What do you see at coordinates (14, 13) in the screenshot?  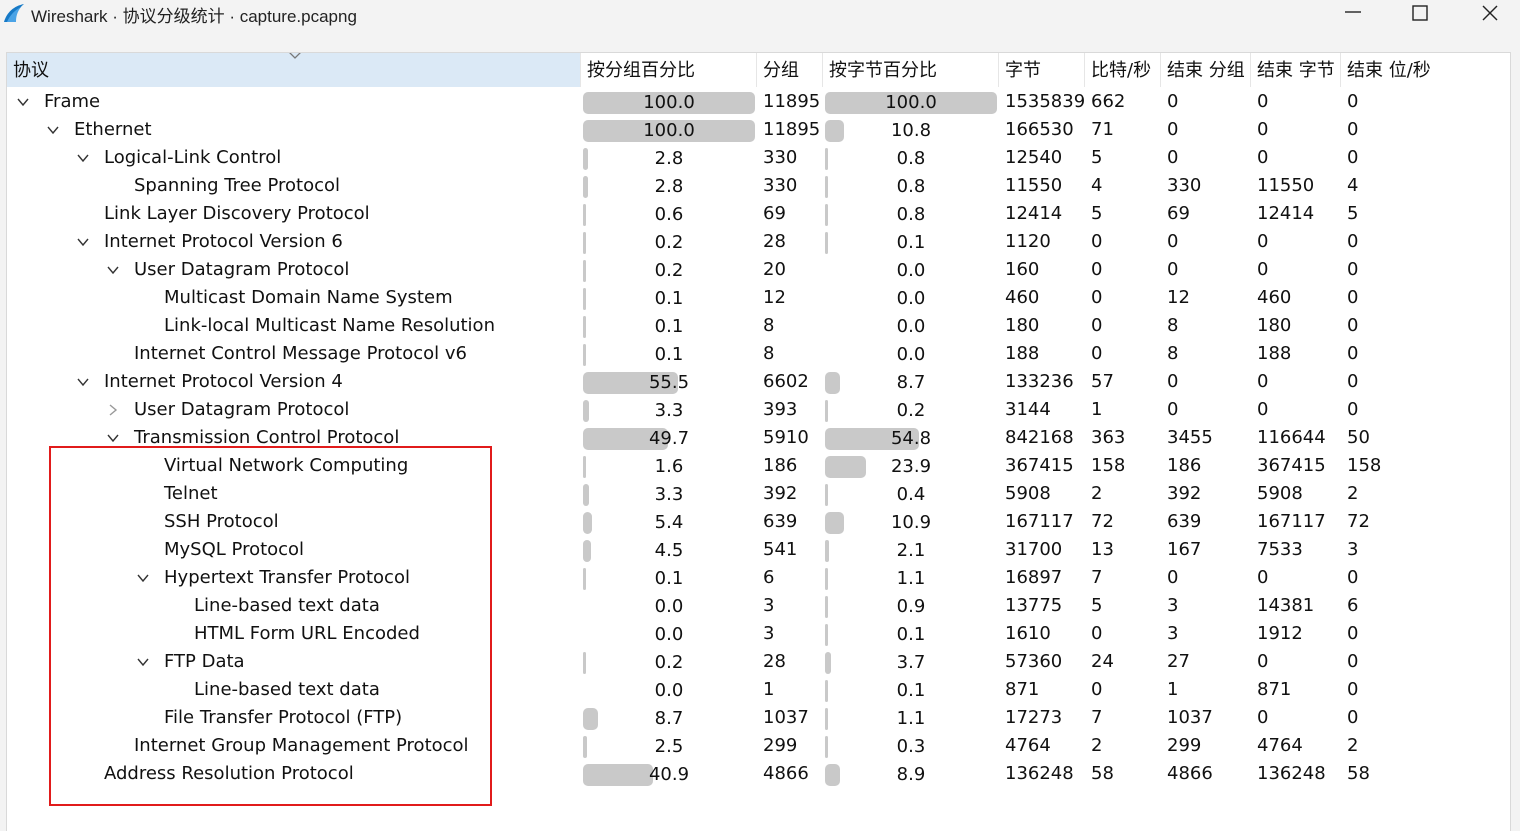 I see `wireshark-fin-icon` at bounding box center [14, 13].